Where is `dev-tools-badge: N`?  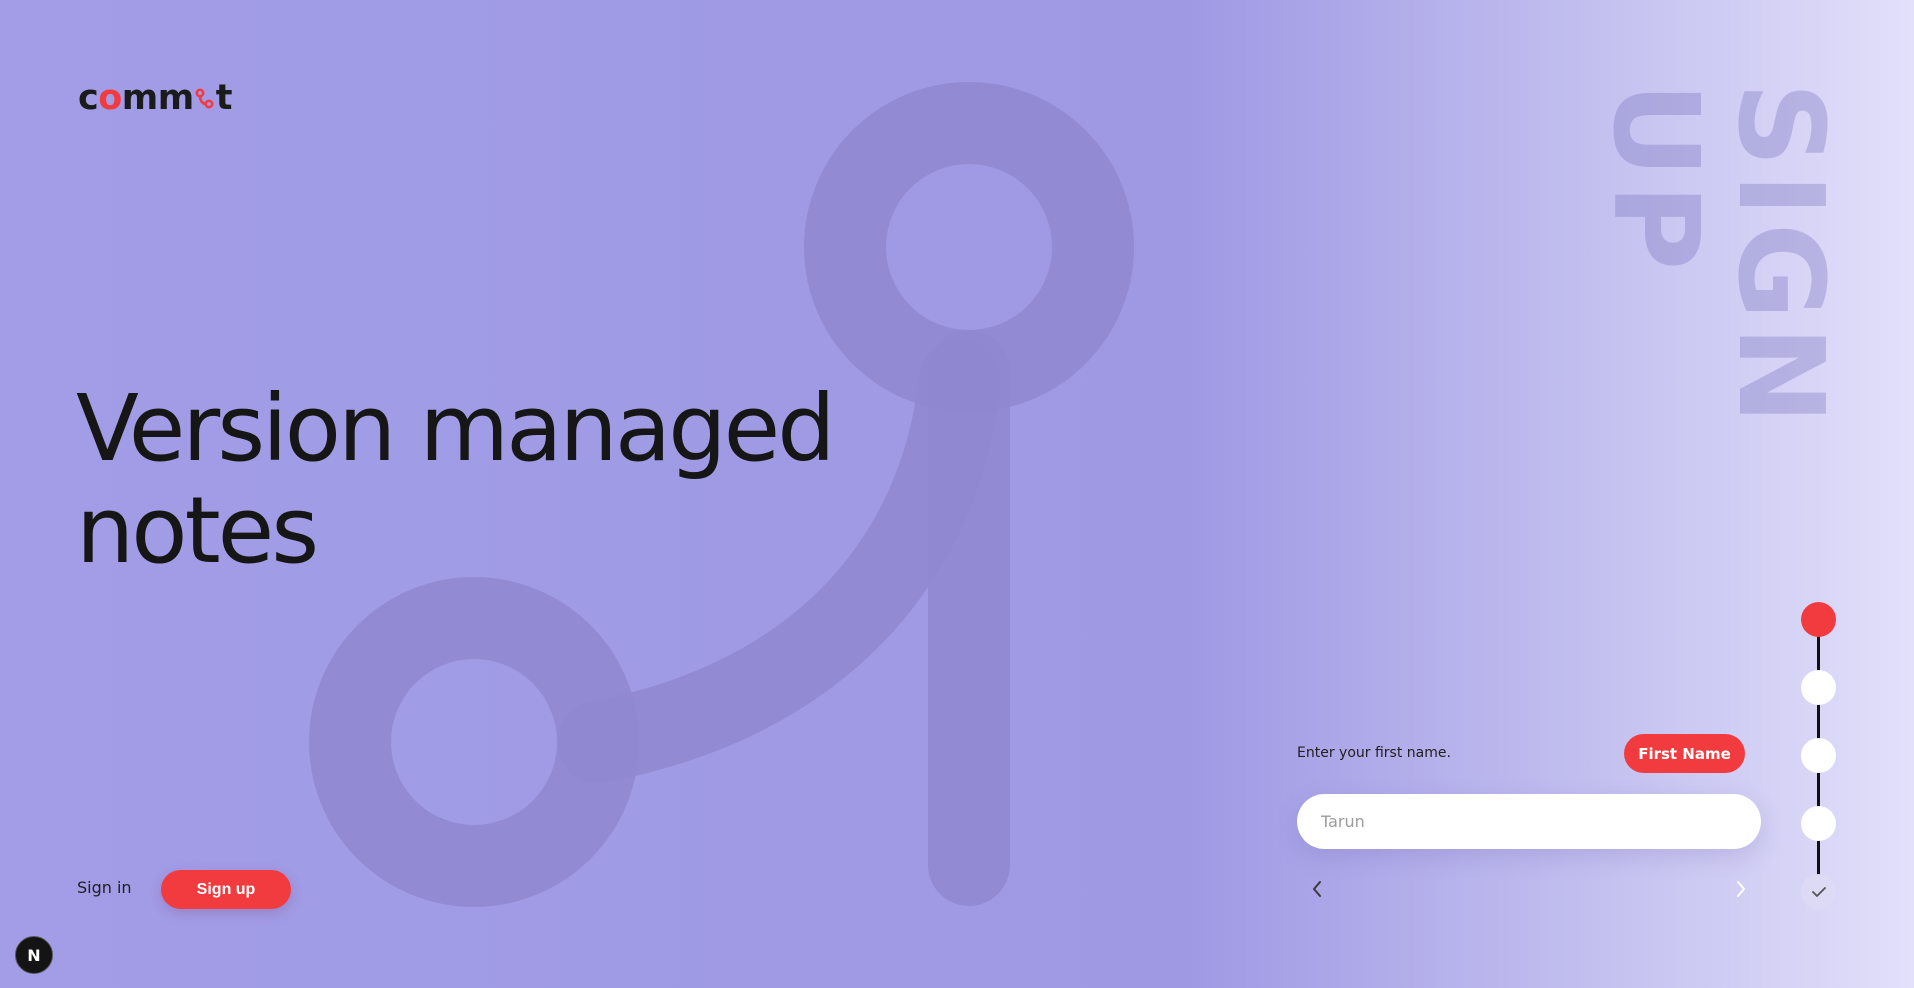 dev-tools-badge: N is located at coordinates (34, 955).